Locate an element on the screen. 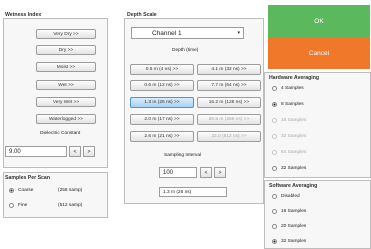 This screenshot has height=249, width=371. software-averaging-option-1: 16 Samples is located at coordinates (289, 211).